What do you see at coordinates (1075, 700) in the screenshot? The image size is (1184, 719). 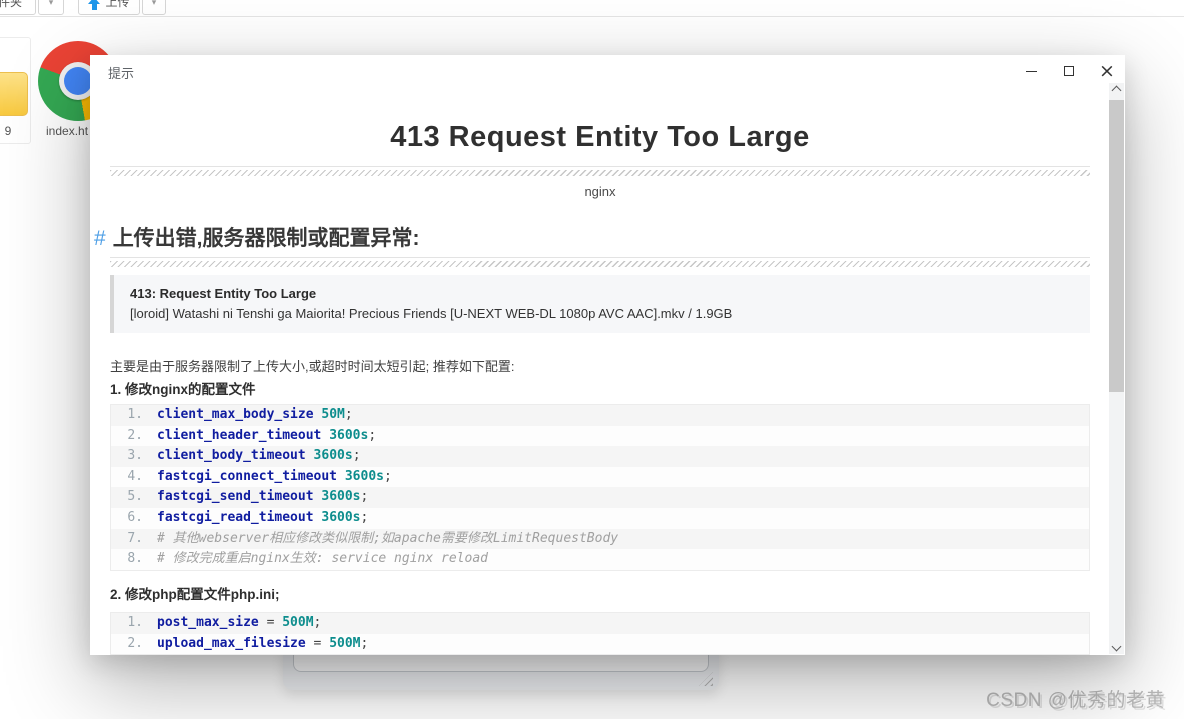 I see `watermark: CSDN @优秀的老黄` at bounding box center [1075, 700].